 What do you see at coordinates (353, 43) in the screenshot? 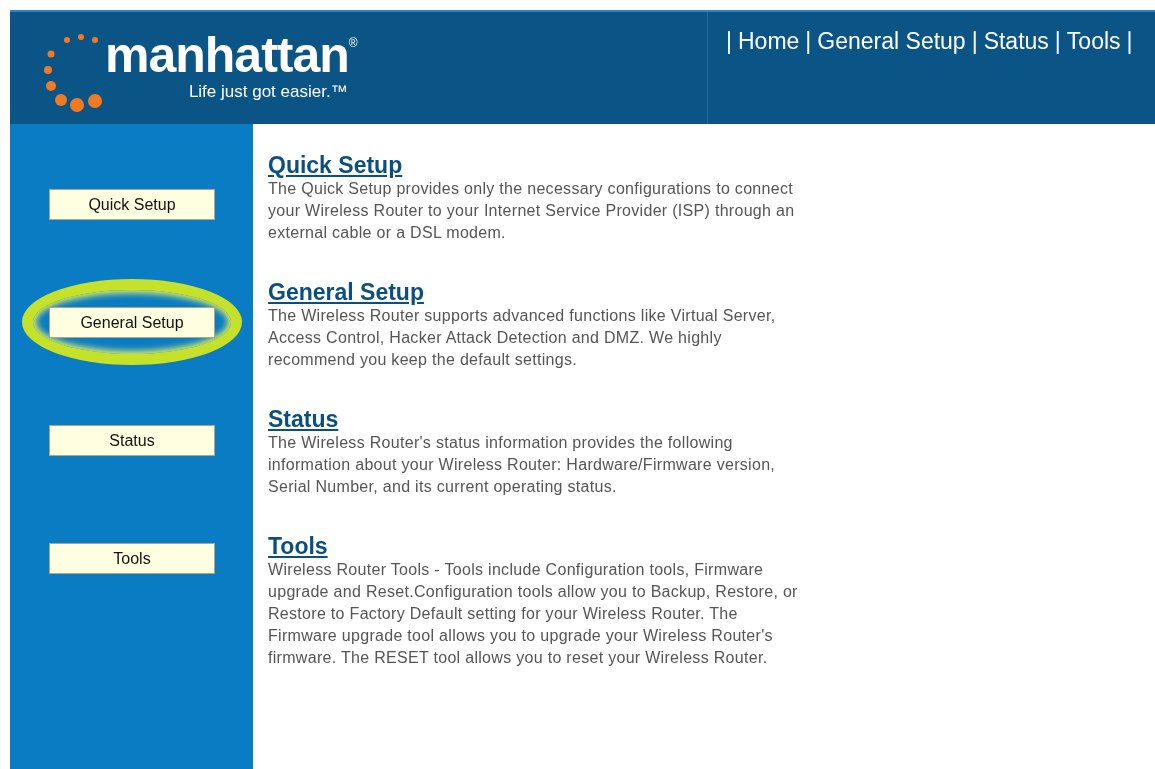
I see `registered-mark: ®` at bounding box center [353, 43].